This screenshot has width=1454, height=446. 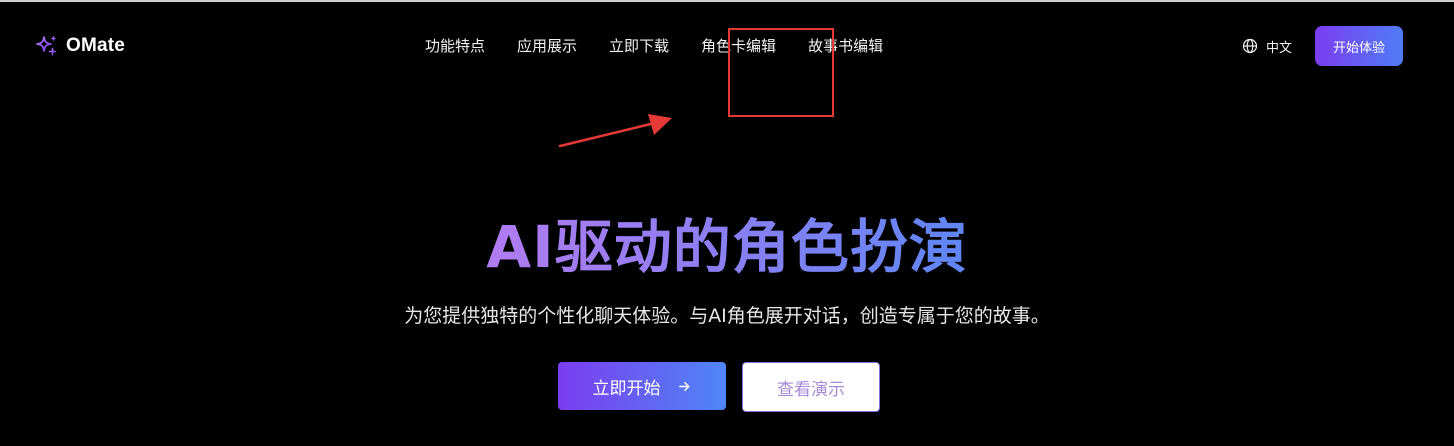 I want to click on sparkle-icon, so click(x=46, y=46).